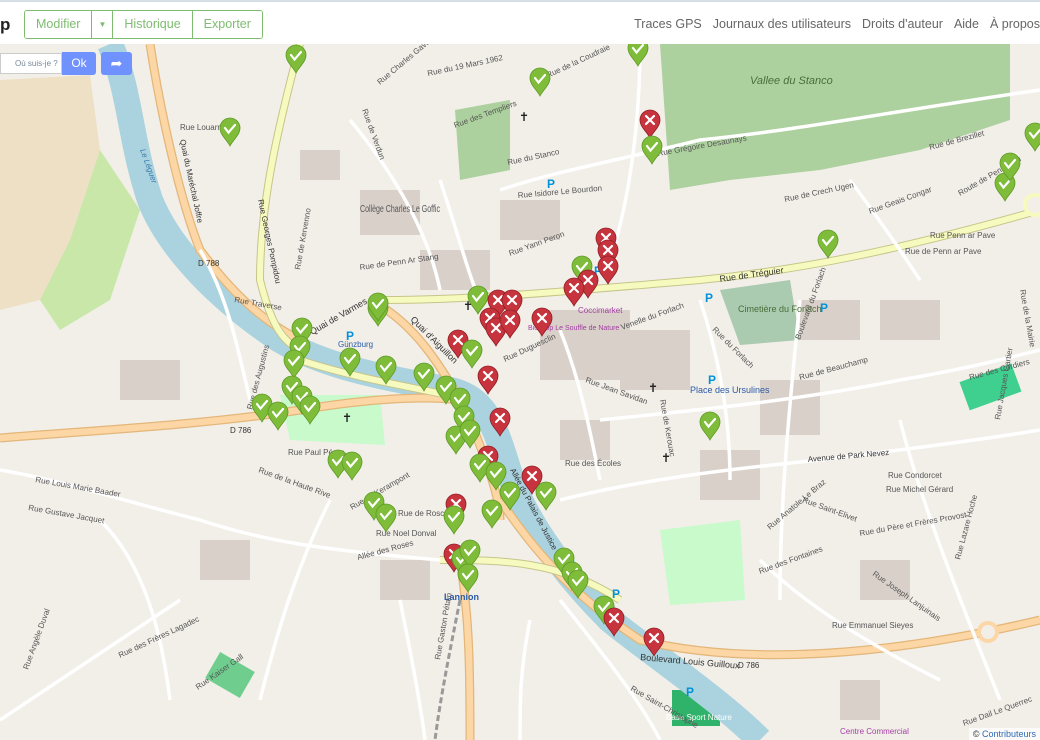 The height and width of the screenshot is (740, 1040). I want to click on search-ok-button: Ok, so click(79, 63).